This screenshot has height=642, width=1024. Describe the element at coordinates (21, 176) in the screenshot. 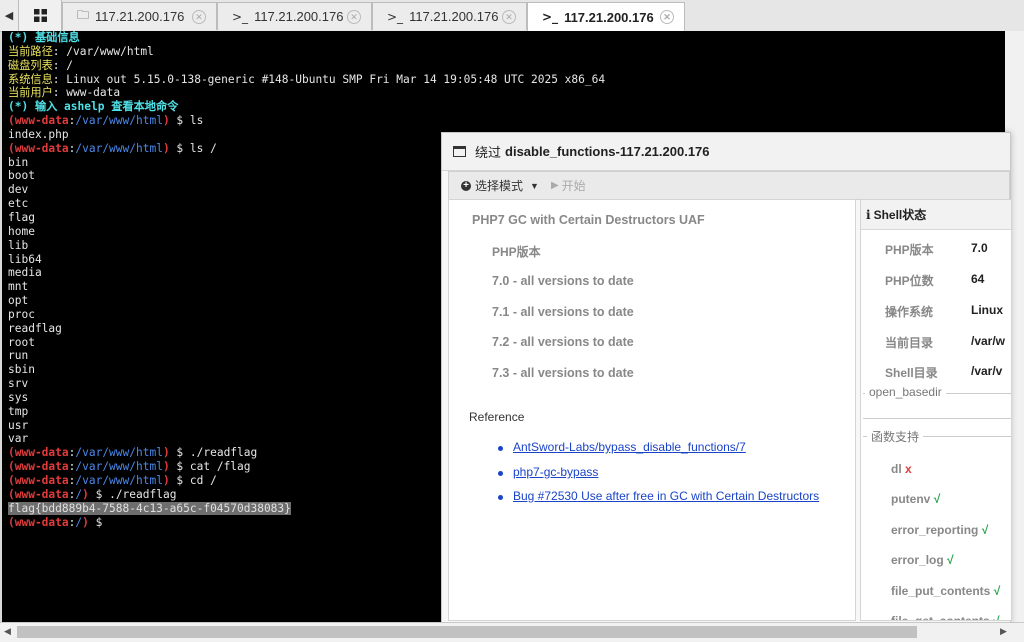

I see `terminal-text: boot` at that location.